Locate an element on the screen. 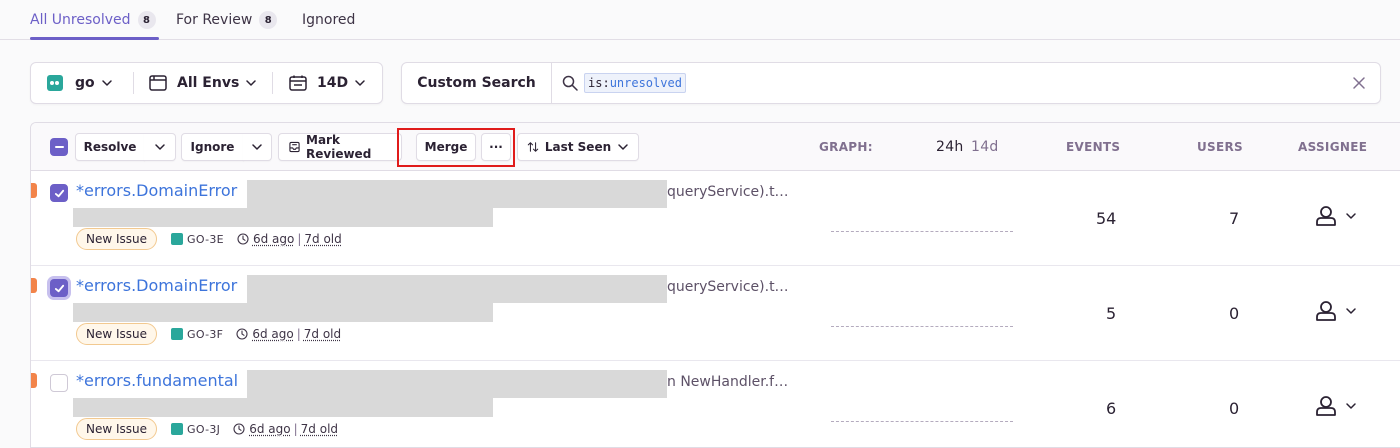 Image resolution: width=1400 pixels, height=448 pixels. filter-divider is located at coordinates (133, 83).